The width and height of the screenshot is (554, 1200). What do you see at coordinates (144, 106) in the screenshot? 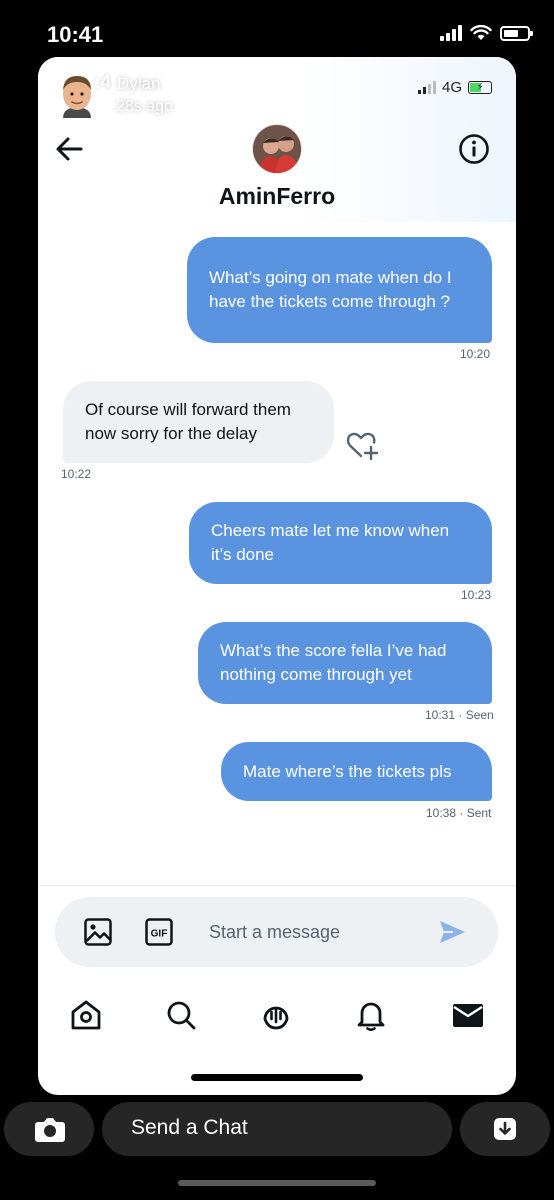
I see `snap-time-ago: 28s ago` at bounding box center [144, 106].